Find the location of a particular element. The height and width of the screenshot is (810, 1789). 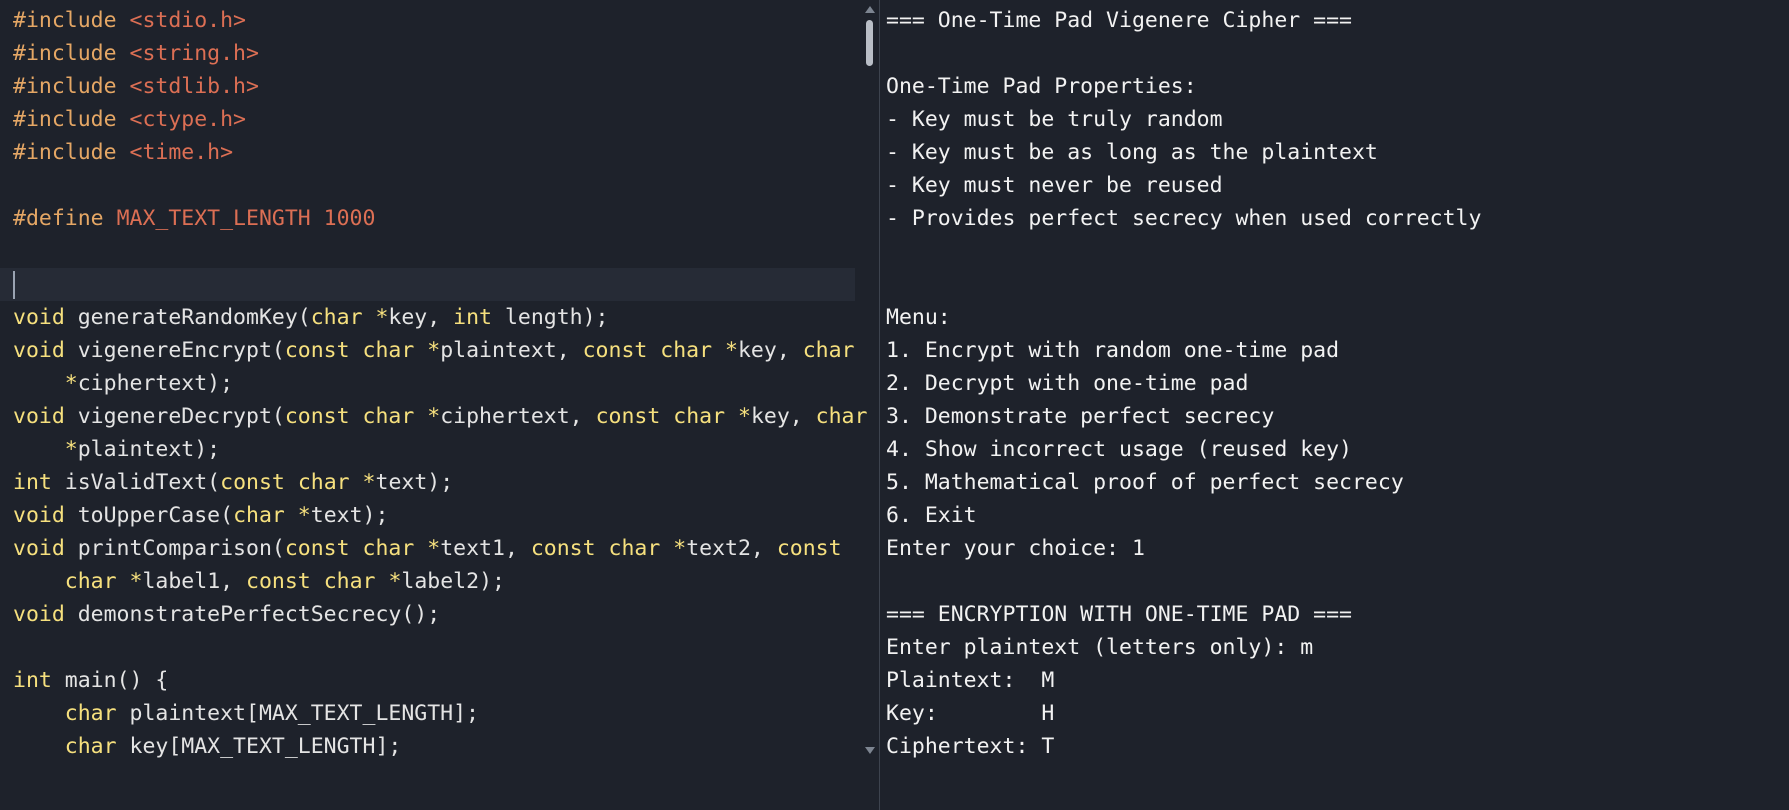

code-token: <stdlib.h> is located at coordinates (194, 86).